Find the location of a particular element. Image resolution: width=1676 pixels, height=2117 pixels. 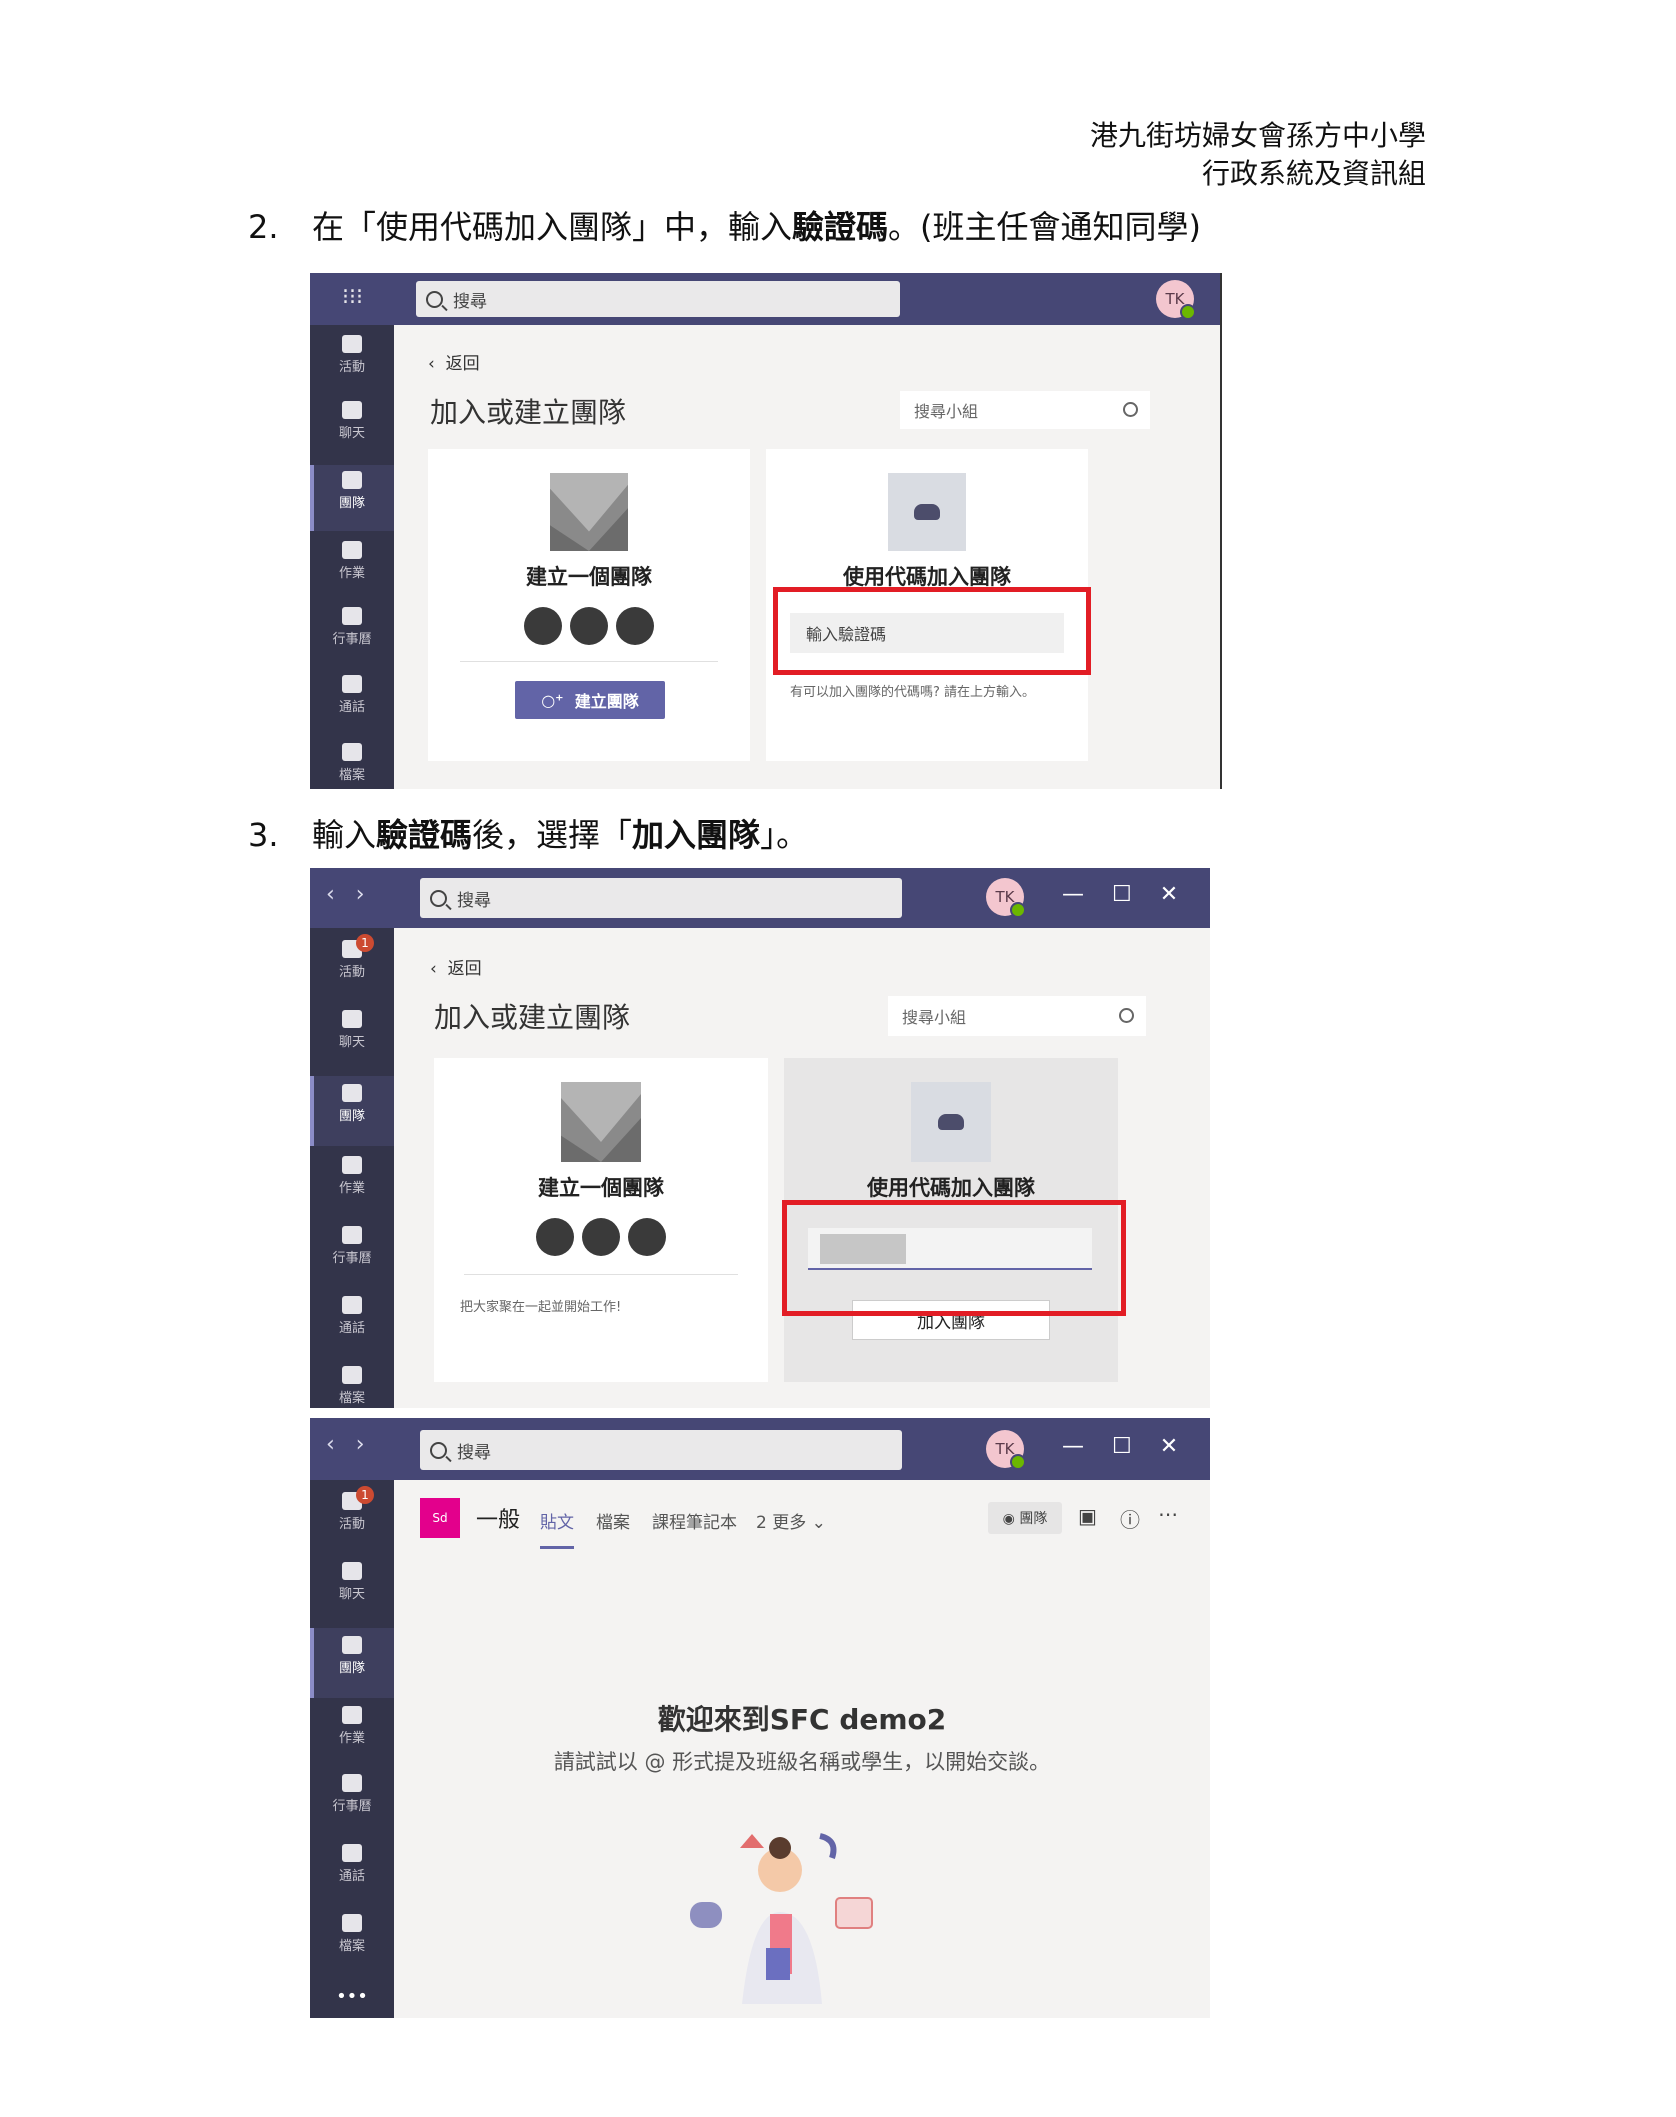

page-title: 加入或建立團隊 is located at coordinates (532, 1017).